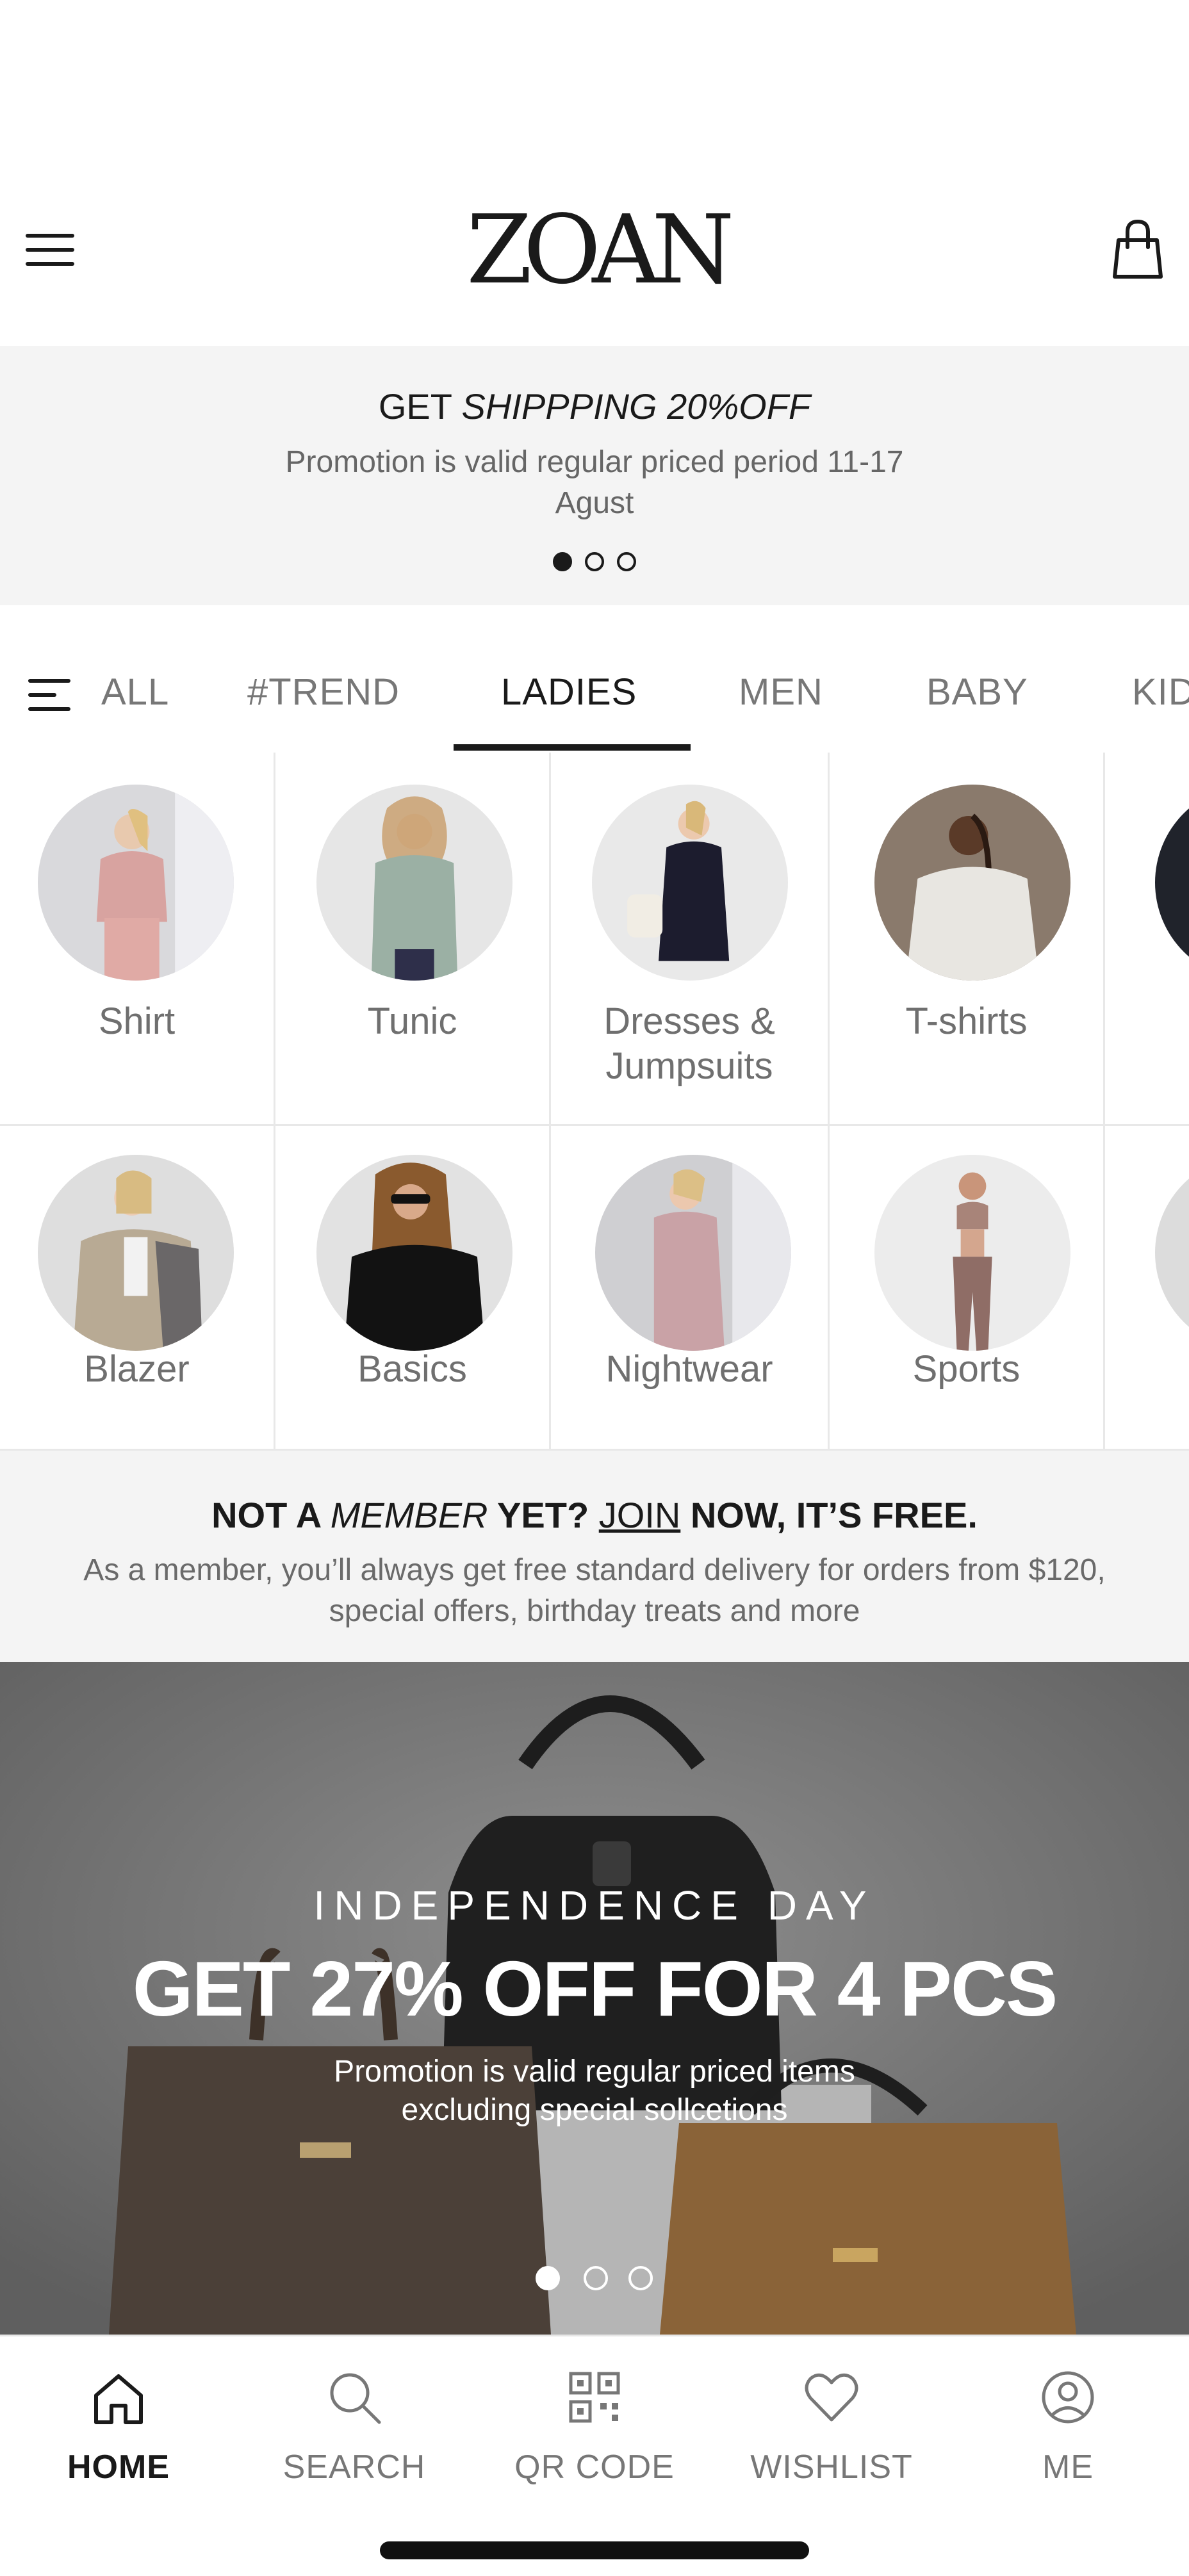  Describe the element at coordinates (831, 2397) in the screenshot. I see `heart-icon` at that location.